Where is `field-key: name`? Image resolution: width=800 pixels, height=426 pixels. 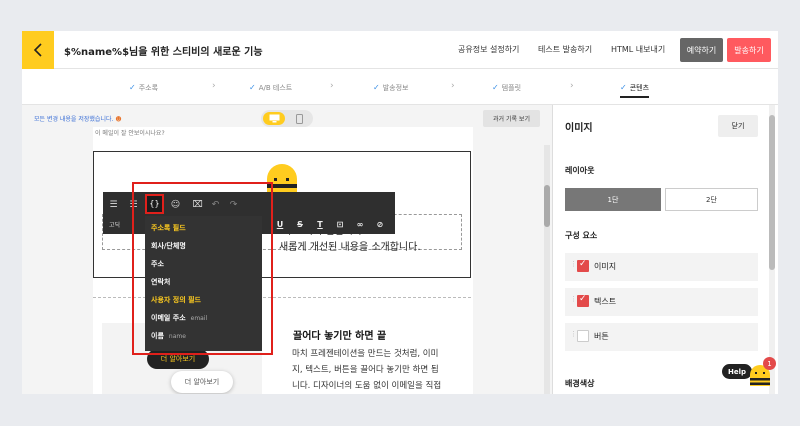 field-key: name is located at coordinates (177, 336).